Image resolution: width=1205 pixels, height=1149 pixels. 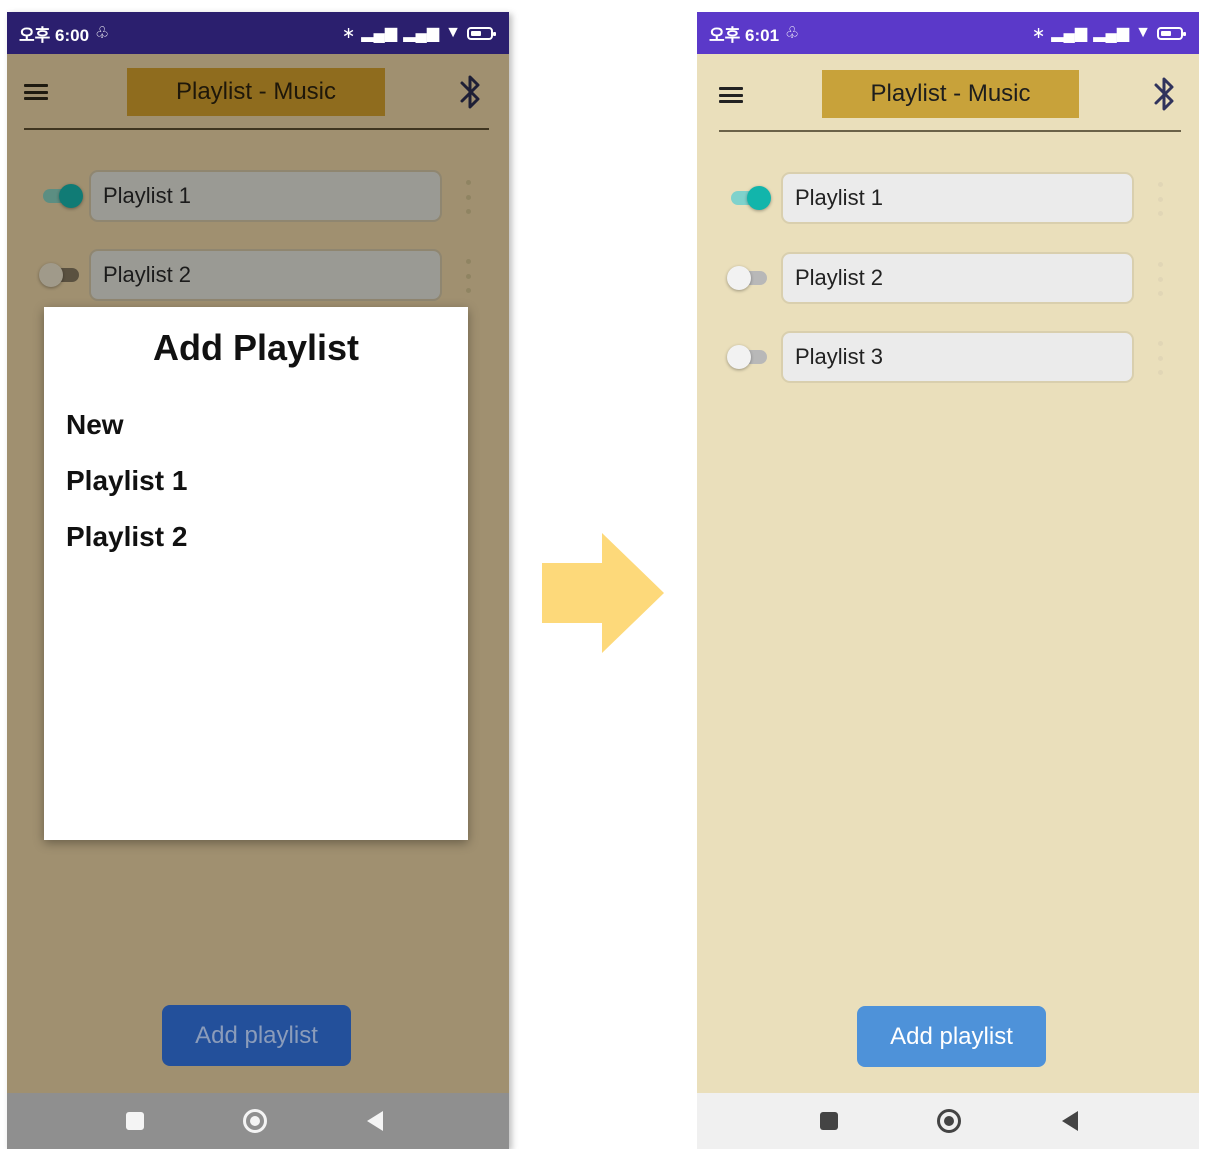 I want to click on dialog-option-playlist-2: Playlist 2, so click(x=256, y=549).